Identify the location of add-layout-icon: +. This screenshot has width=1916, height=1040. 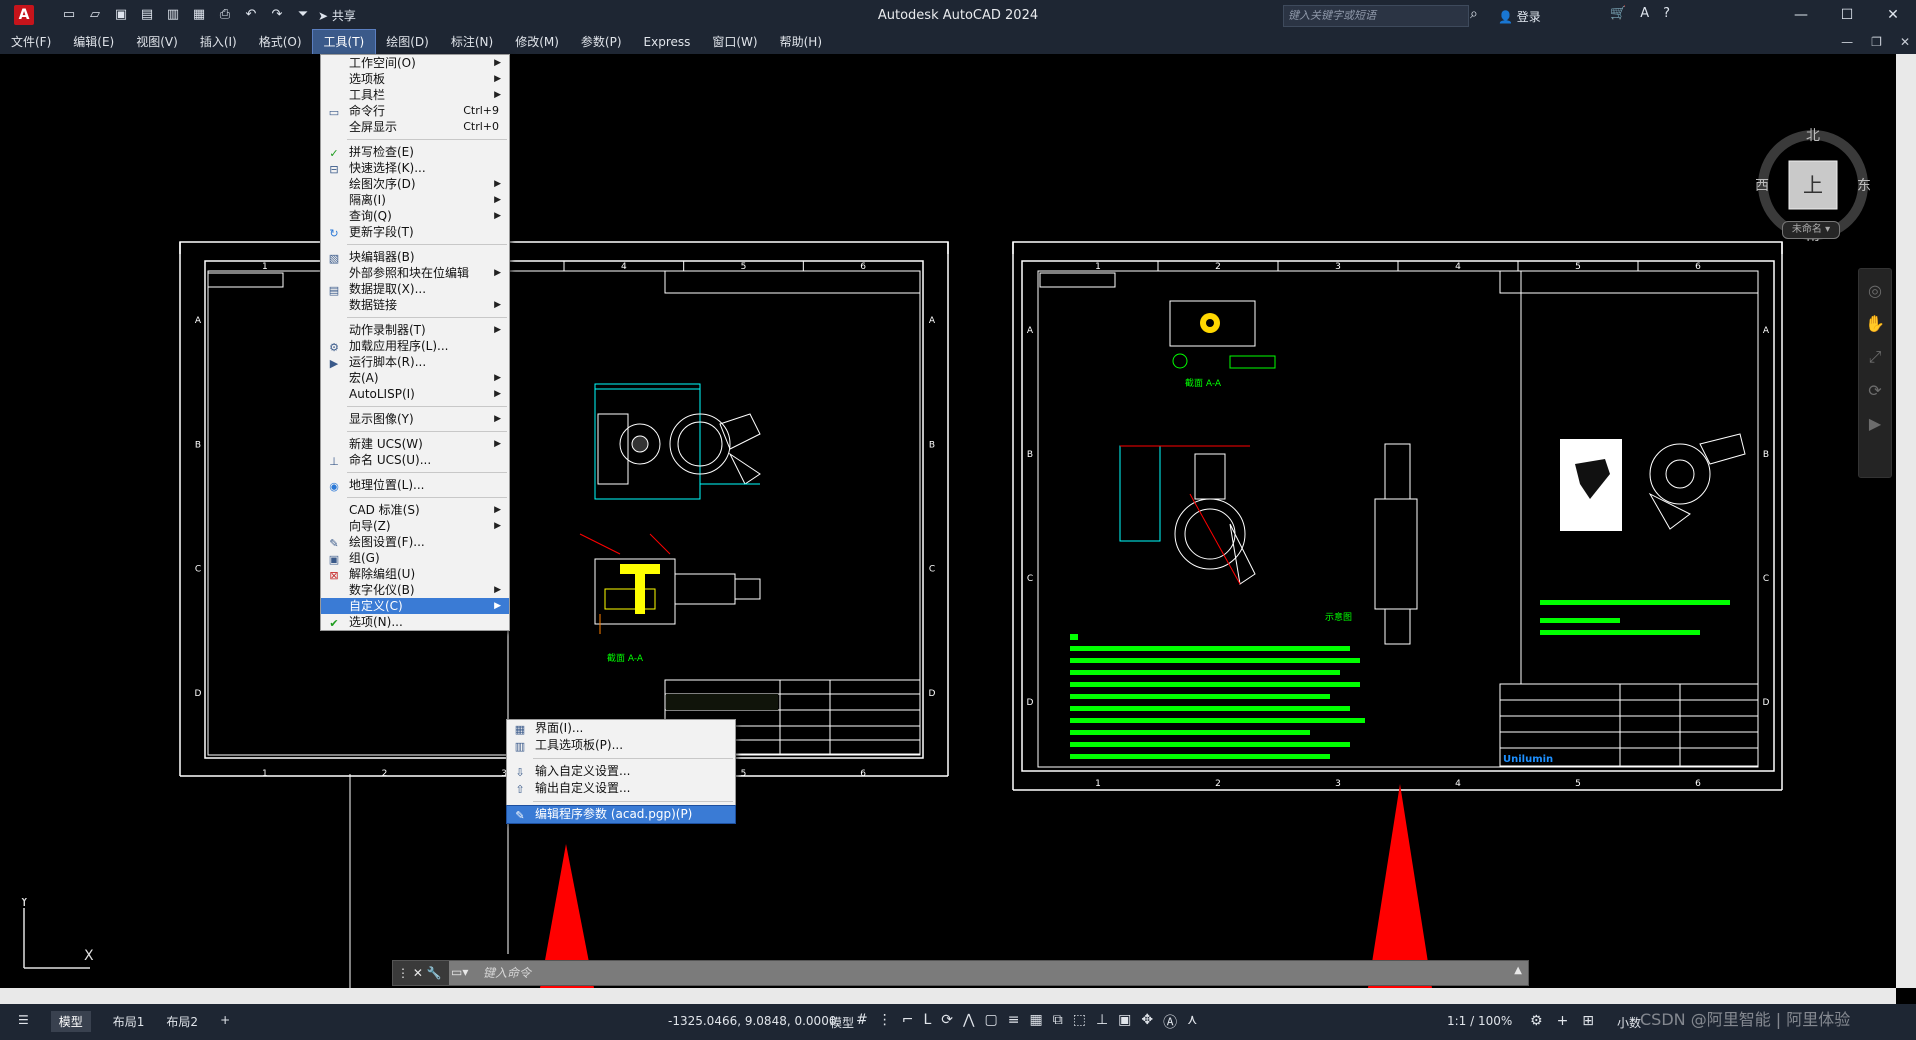
(225, 1022).